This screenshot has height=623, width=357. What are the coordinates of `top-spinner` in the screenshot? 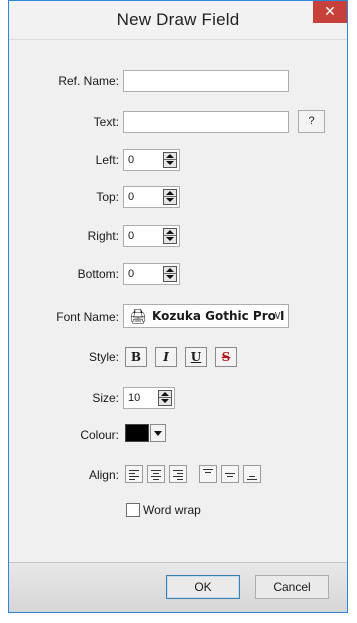 It's located at (170, 197).